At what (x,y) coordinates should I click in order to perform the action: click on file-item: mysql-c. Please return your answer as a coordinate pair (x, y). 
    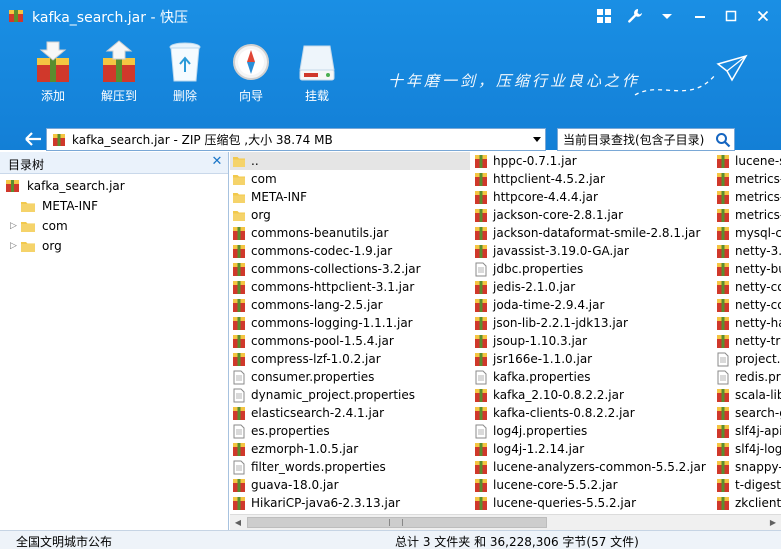
    Looking at the image, I should click on (747, 233).